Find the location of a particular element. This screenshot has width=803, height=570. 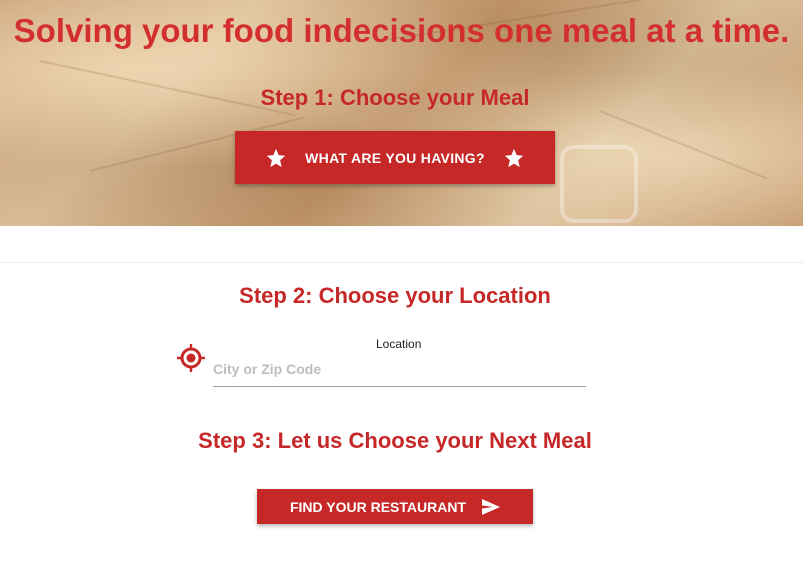

send-icon is located at coordinates (491, 506).